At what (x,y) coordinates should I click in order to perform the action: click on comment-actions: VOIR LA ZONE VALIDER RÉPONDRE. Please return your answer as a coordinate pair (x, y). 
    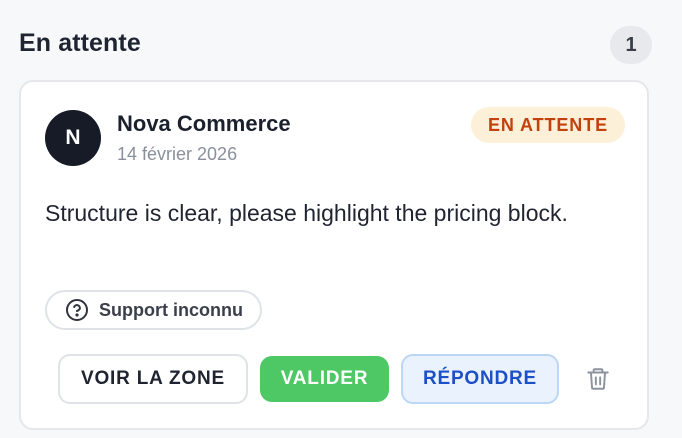
    Looking at the image, I should click on (335, 379).